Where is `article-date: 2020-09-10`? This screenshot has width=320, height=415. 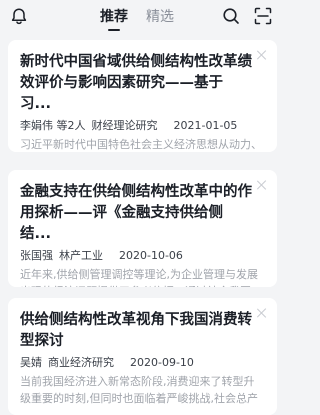 article-date: 2020-09-10 is located at coordinates (162, 362).